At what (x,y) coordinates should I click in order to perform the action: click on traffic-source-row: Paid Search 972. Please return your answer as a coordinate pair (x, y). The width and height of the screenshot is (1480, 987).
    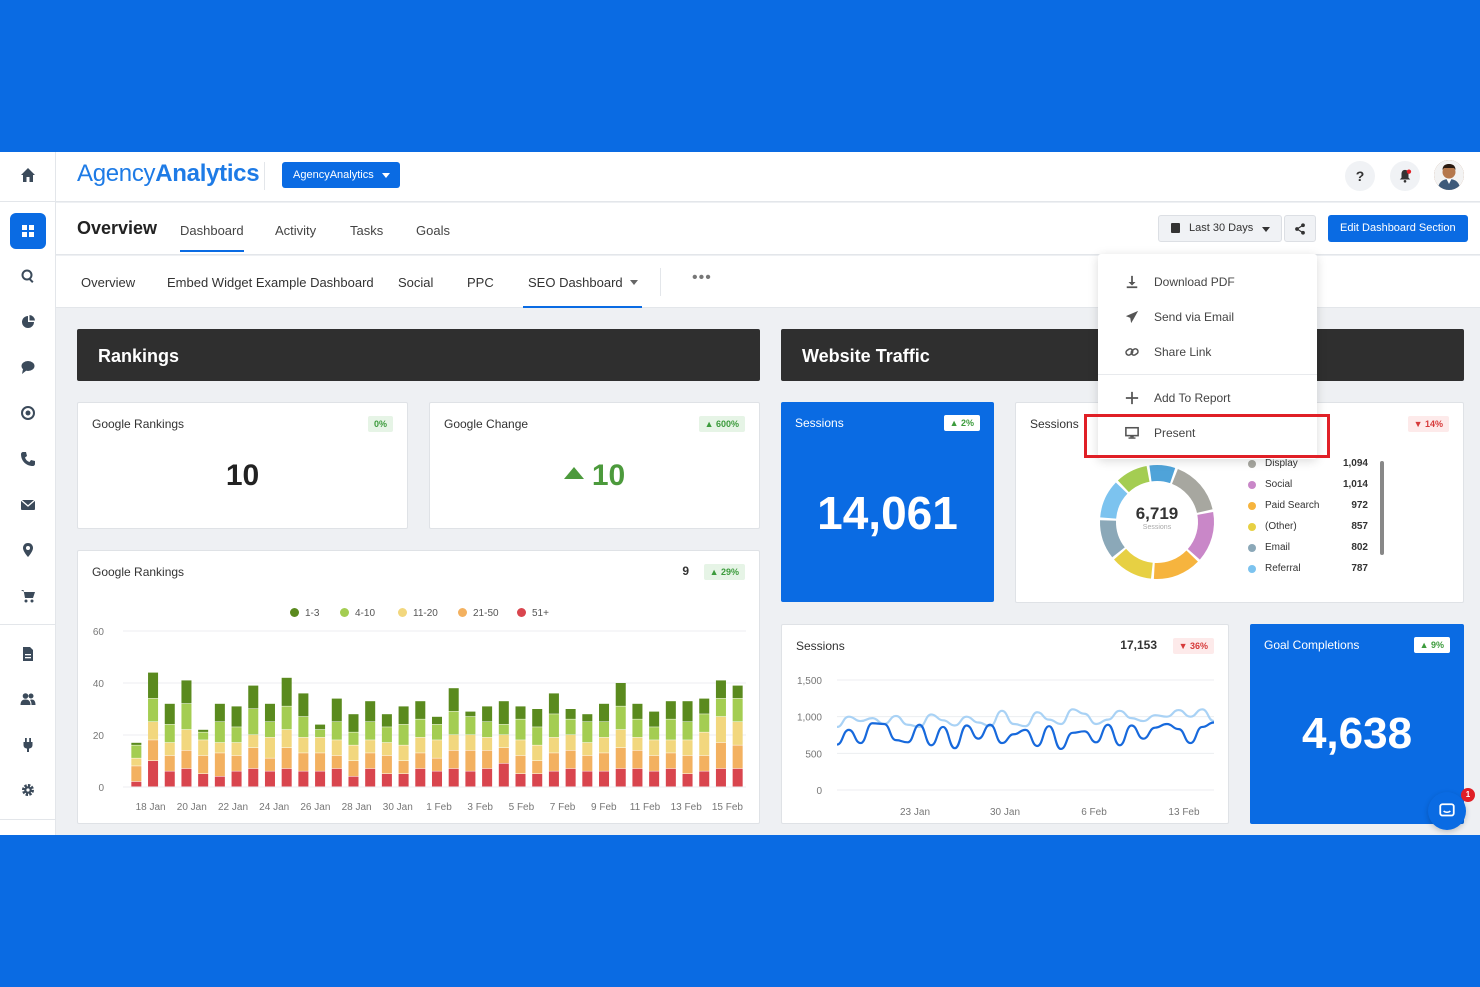
    Looking at the image, I should click on (1313, 507).